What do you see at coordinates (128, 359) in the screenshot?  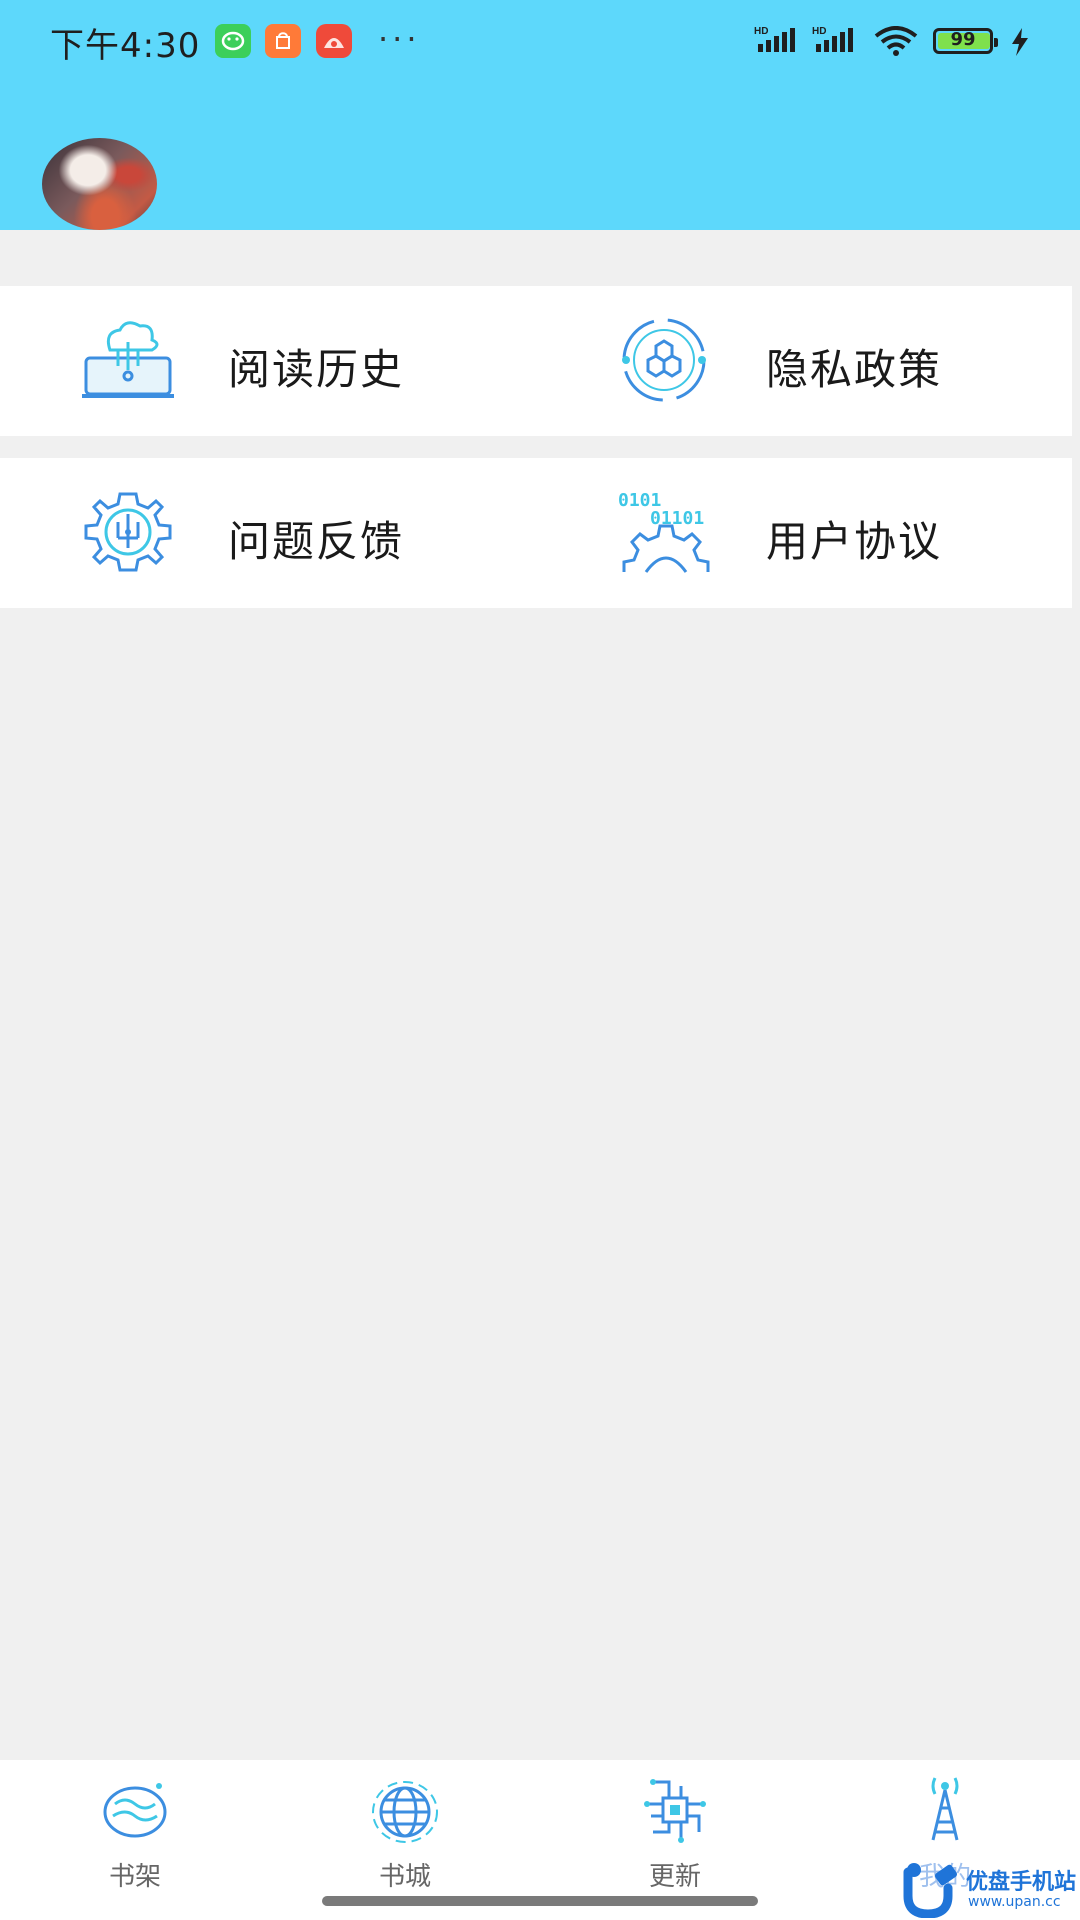 I see `cloud-laptop-icon` at bounding box center [128, 359].